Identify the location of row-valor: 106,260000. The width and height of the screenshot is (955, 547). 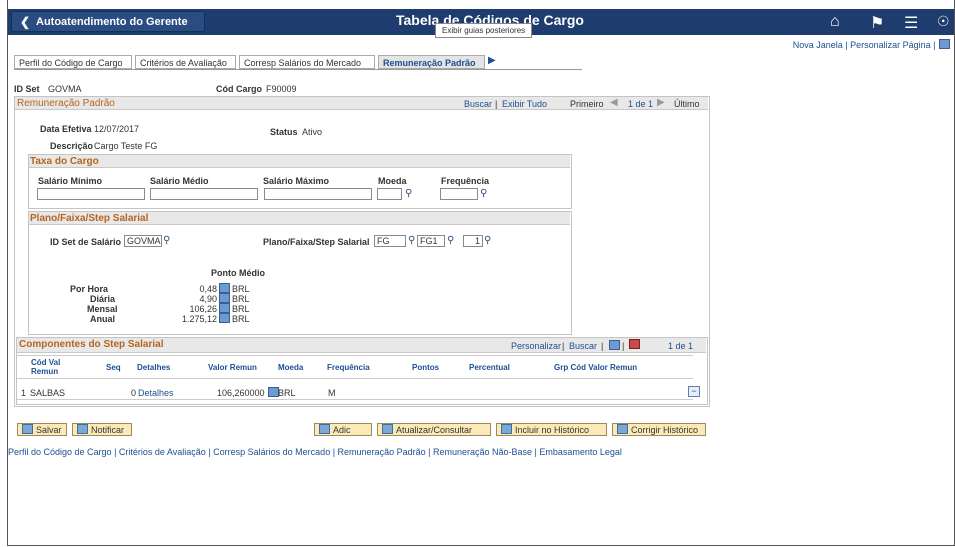
(241, 393).